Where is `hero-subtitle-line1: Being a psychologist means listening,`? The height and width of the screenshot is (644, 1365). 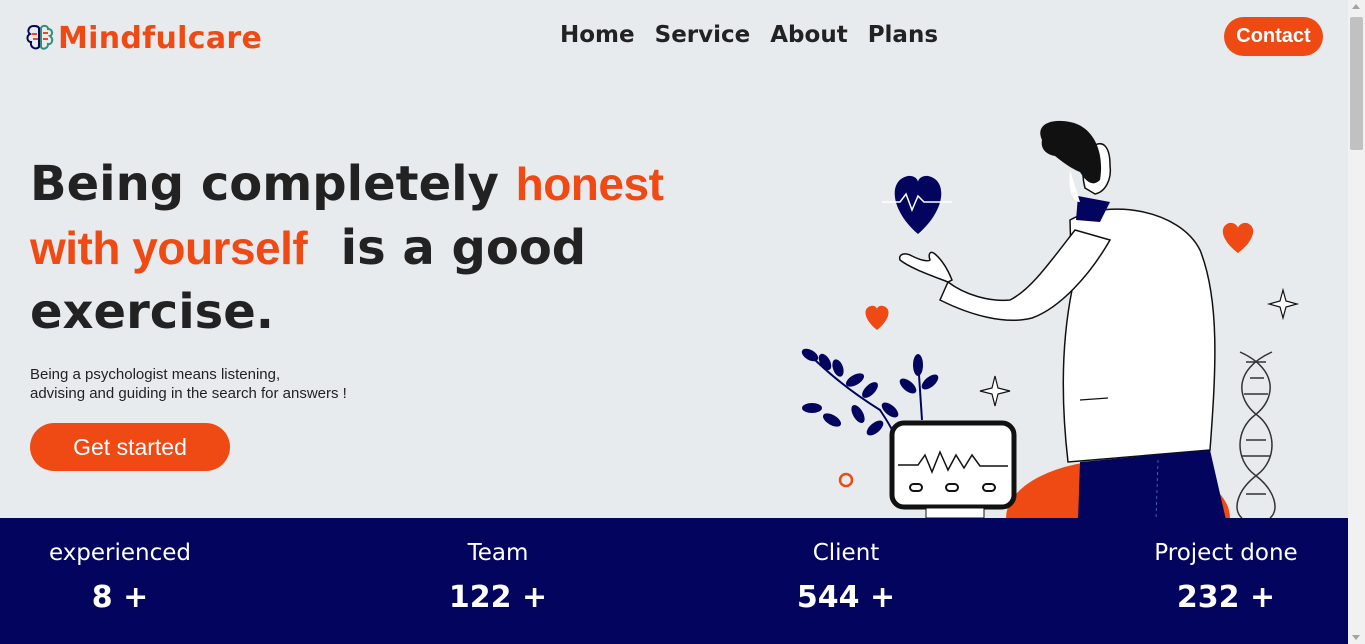 hero-subtitle-line1: Being a psychologist means listening, is located at coordinates (155, 374).